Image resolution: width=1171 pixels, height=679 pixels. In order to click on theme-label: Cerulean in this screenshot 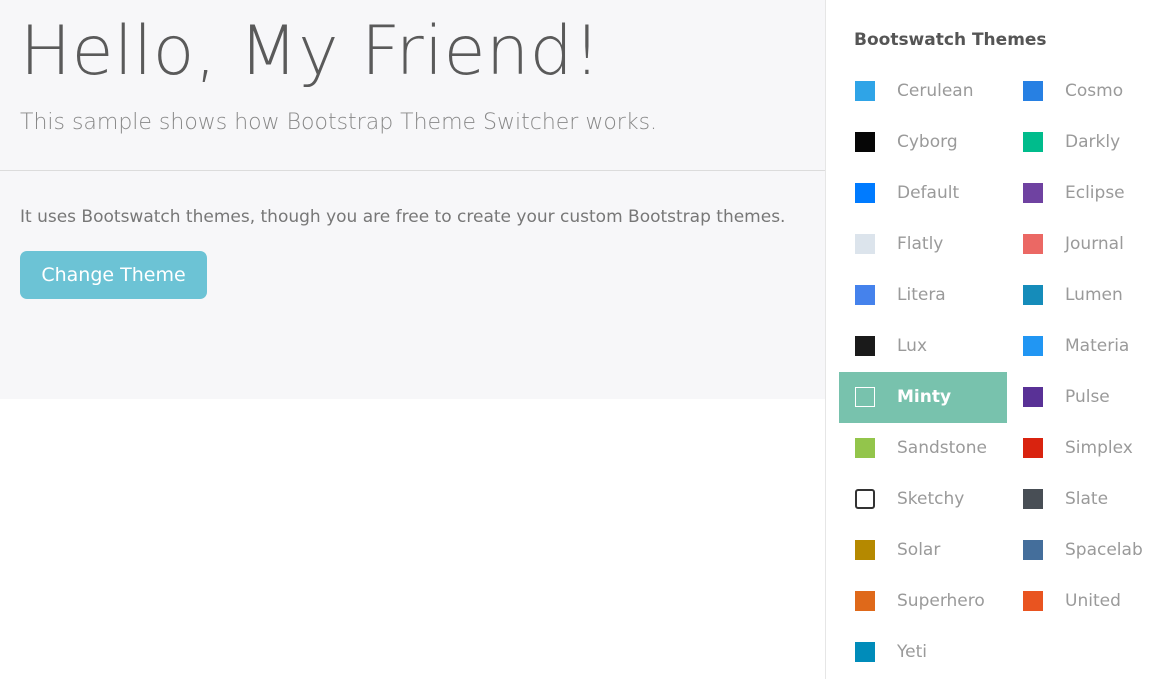, I will do `click(935, 91)`.